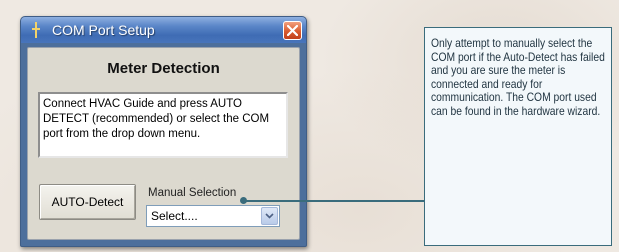 The width and height of the screenshot is (619, 252). What do you see at coordinates (103, 30) in the screenshot?
I see `window-title: COM Port Setup` at bounding box center [103, 30].